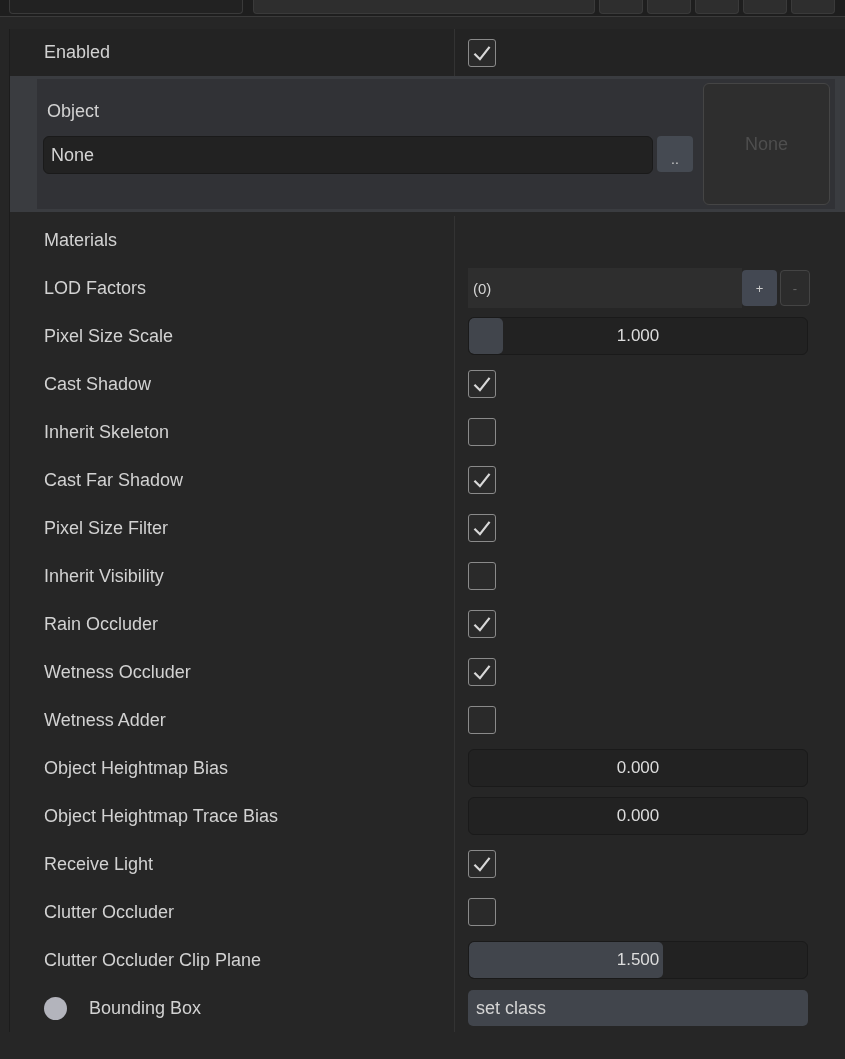  What do you see at coordinates (104, 576) in the screenshot?
I see `property-label: Inherit Visibility` at bounding box center [104, 576].